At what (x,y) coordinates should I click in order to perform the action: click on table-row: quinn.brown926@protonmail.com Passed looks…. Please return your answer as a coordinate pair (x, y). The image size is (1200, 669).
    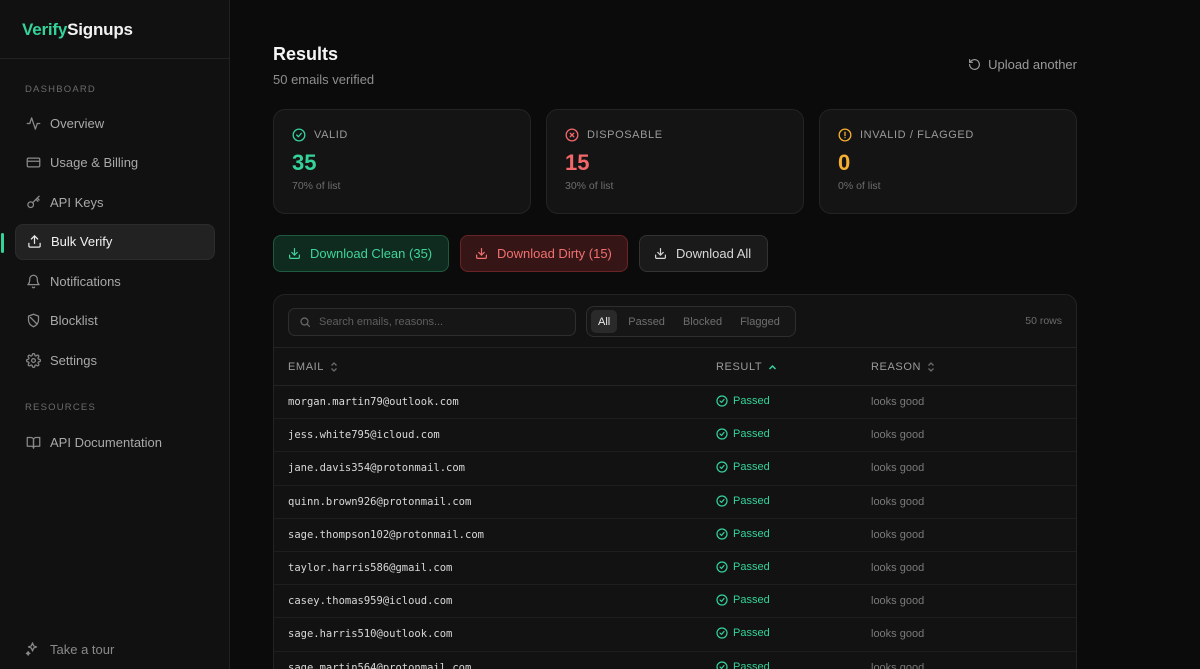
    Looking at the image, I should click on (675, 502).